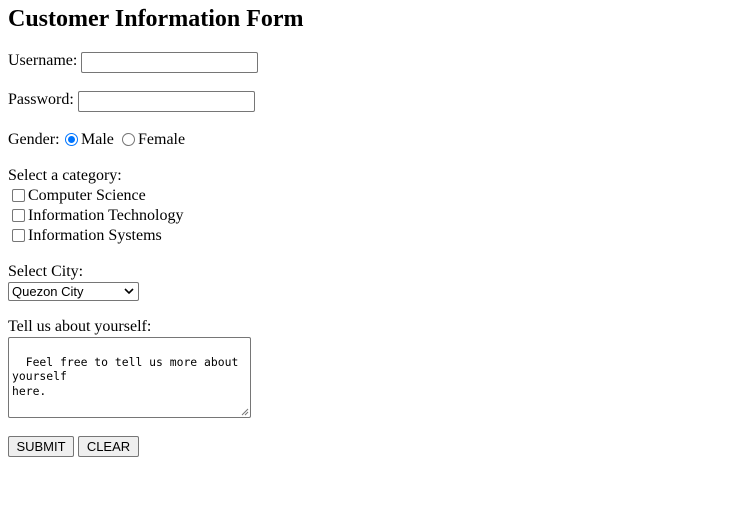 This screenshot has height=520, width=736. What do you see at coordinates (129, 291) in the screenshot?
I see `chevron-down-icon` at bounding box center [129, 291].